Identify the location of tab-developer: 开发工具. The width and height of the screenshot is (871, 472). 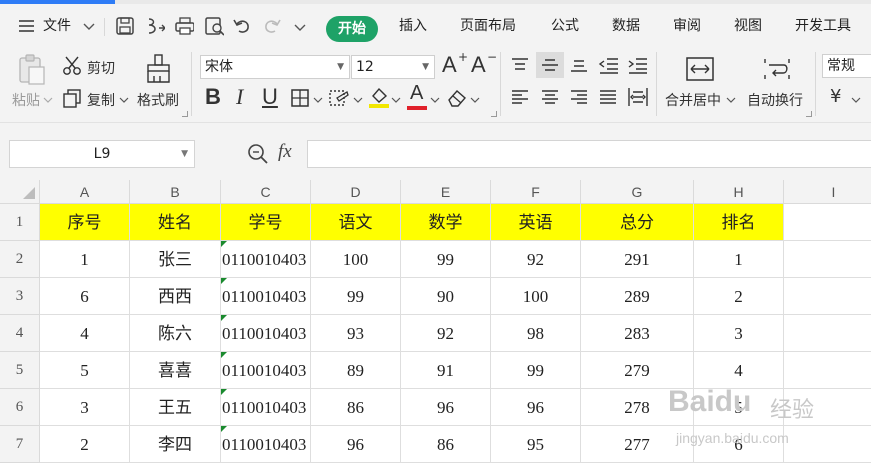
(823, 26).